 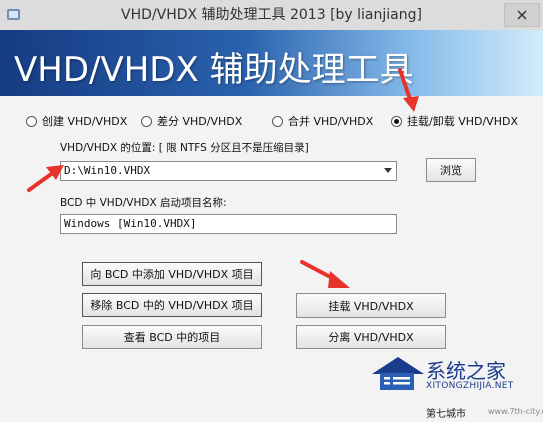 I want to click on banner-title: VHD/VHDX 辅助处理工具, so click(x=214, y=70).